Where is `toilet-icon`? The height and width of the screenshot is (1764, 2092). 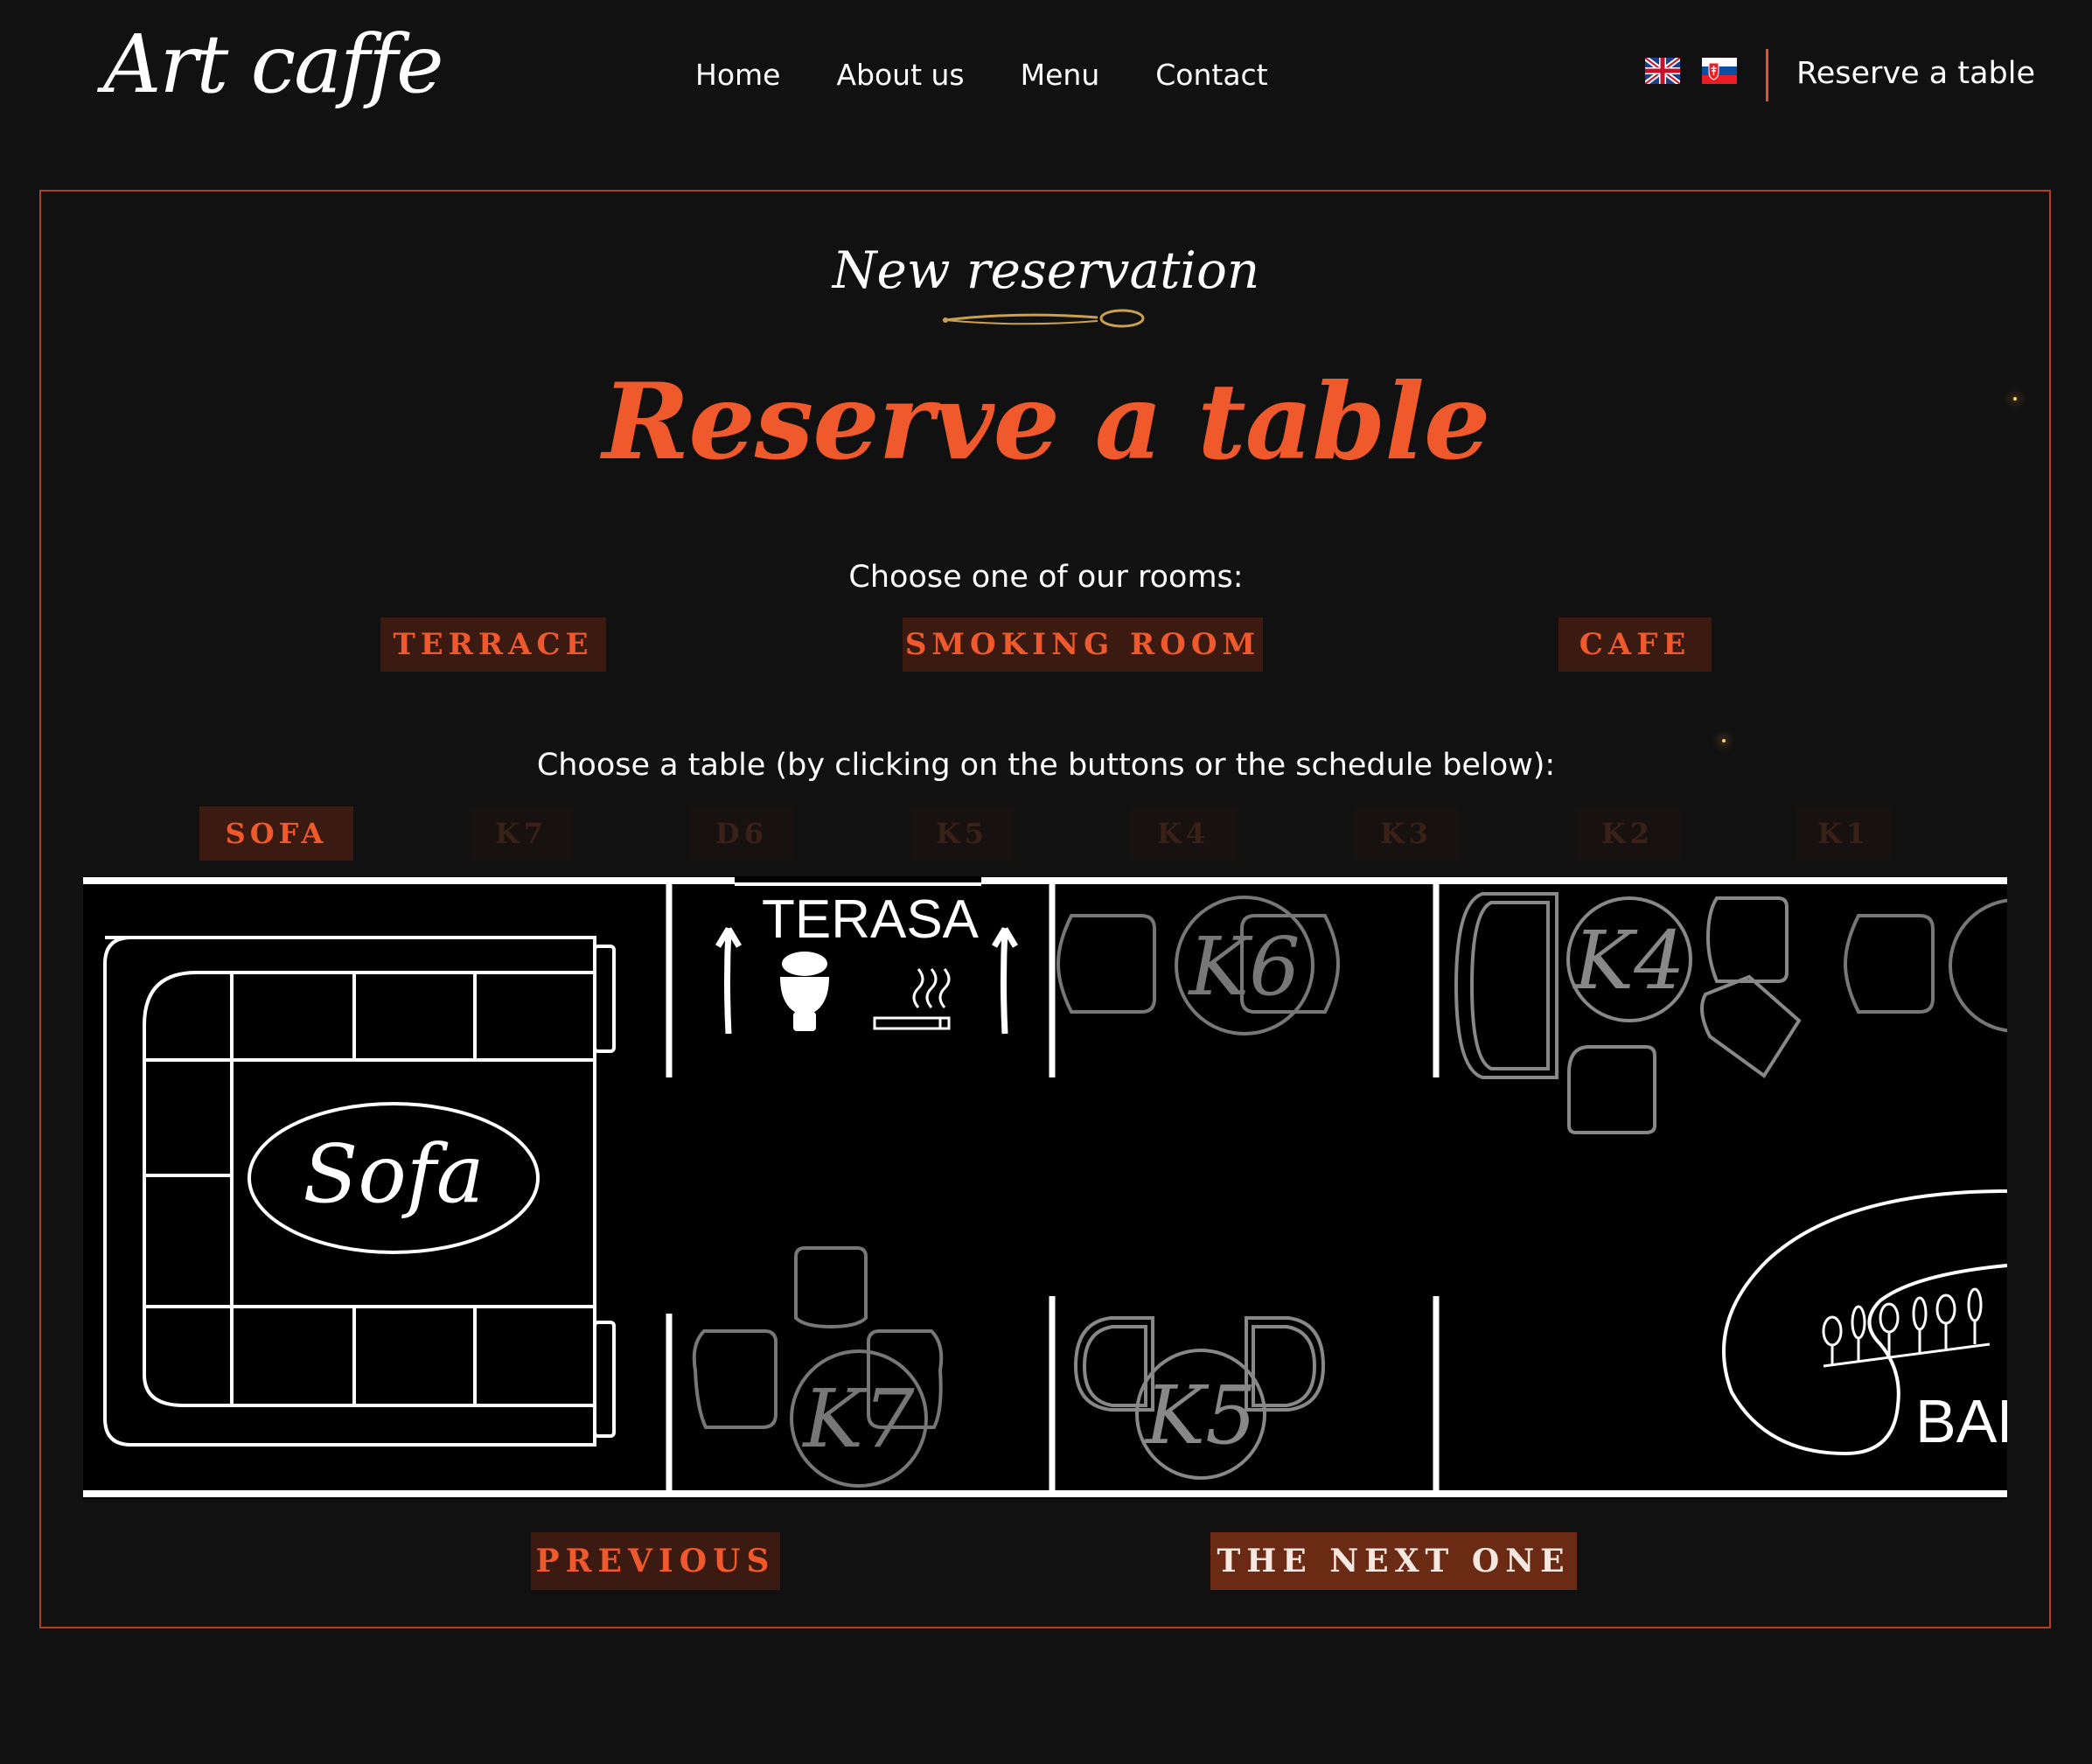 toilet-icon is located at coordinates (804, 991).